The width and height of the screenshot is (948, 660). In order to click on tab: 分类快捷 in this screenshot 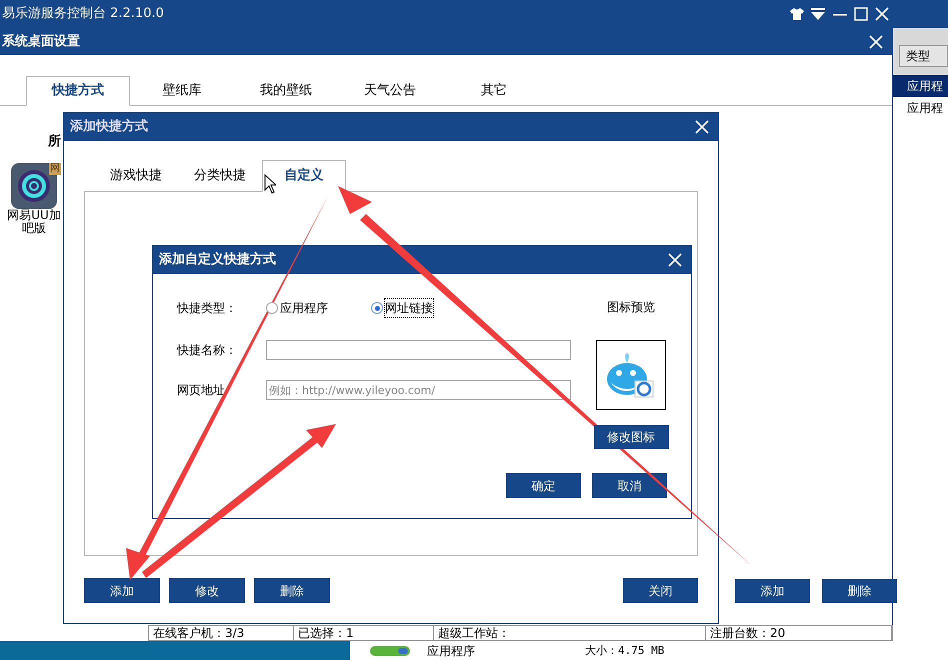, I will do `click(220, 176)`.